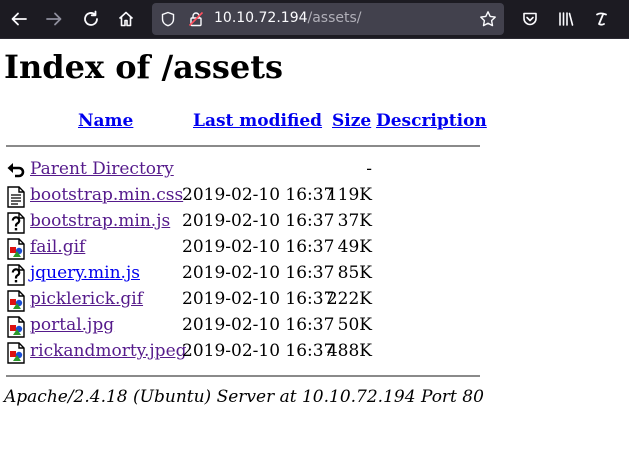 The width and height of the screenshot is (629, 471). I want to click on file-link: fail.gif, so click(57, 247).